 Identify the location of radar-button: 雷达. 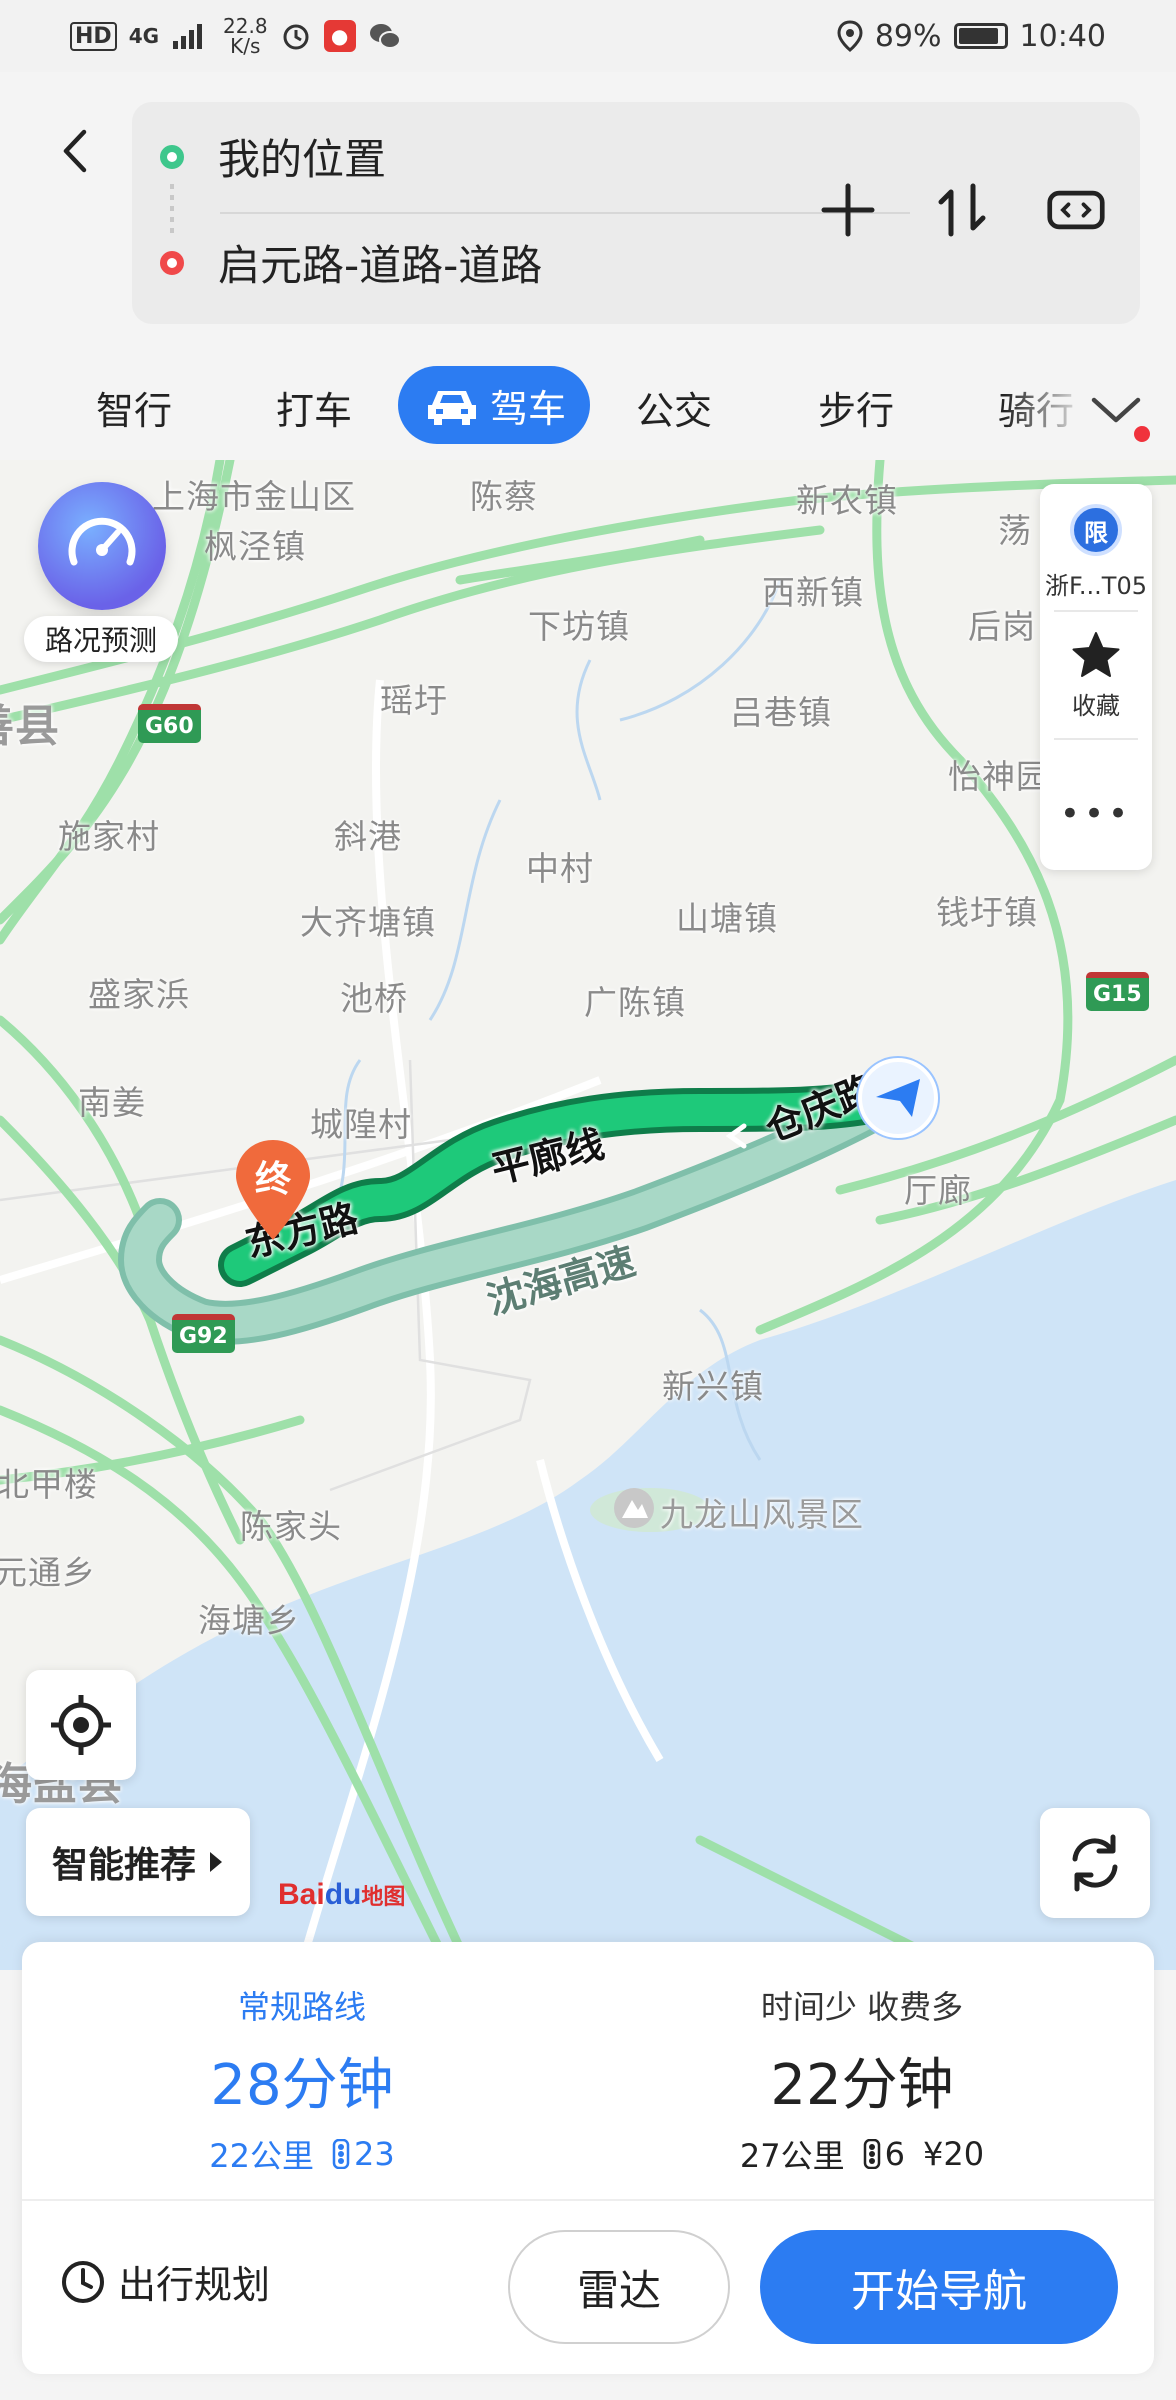
(619, 2287).